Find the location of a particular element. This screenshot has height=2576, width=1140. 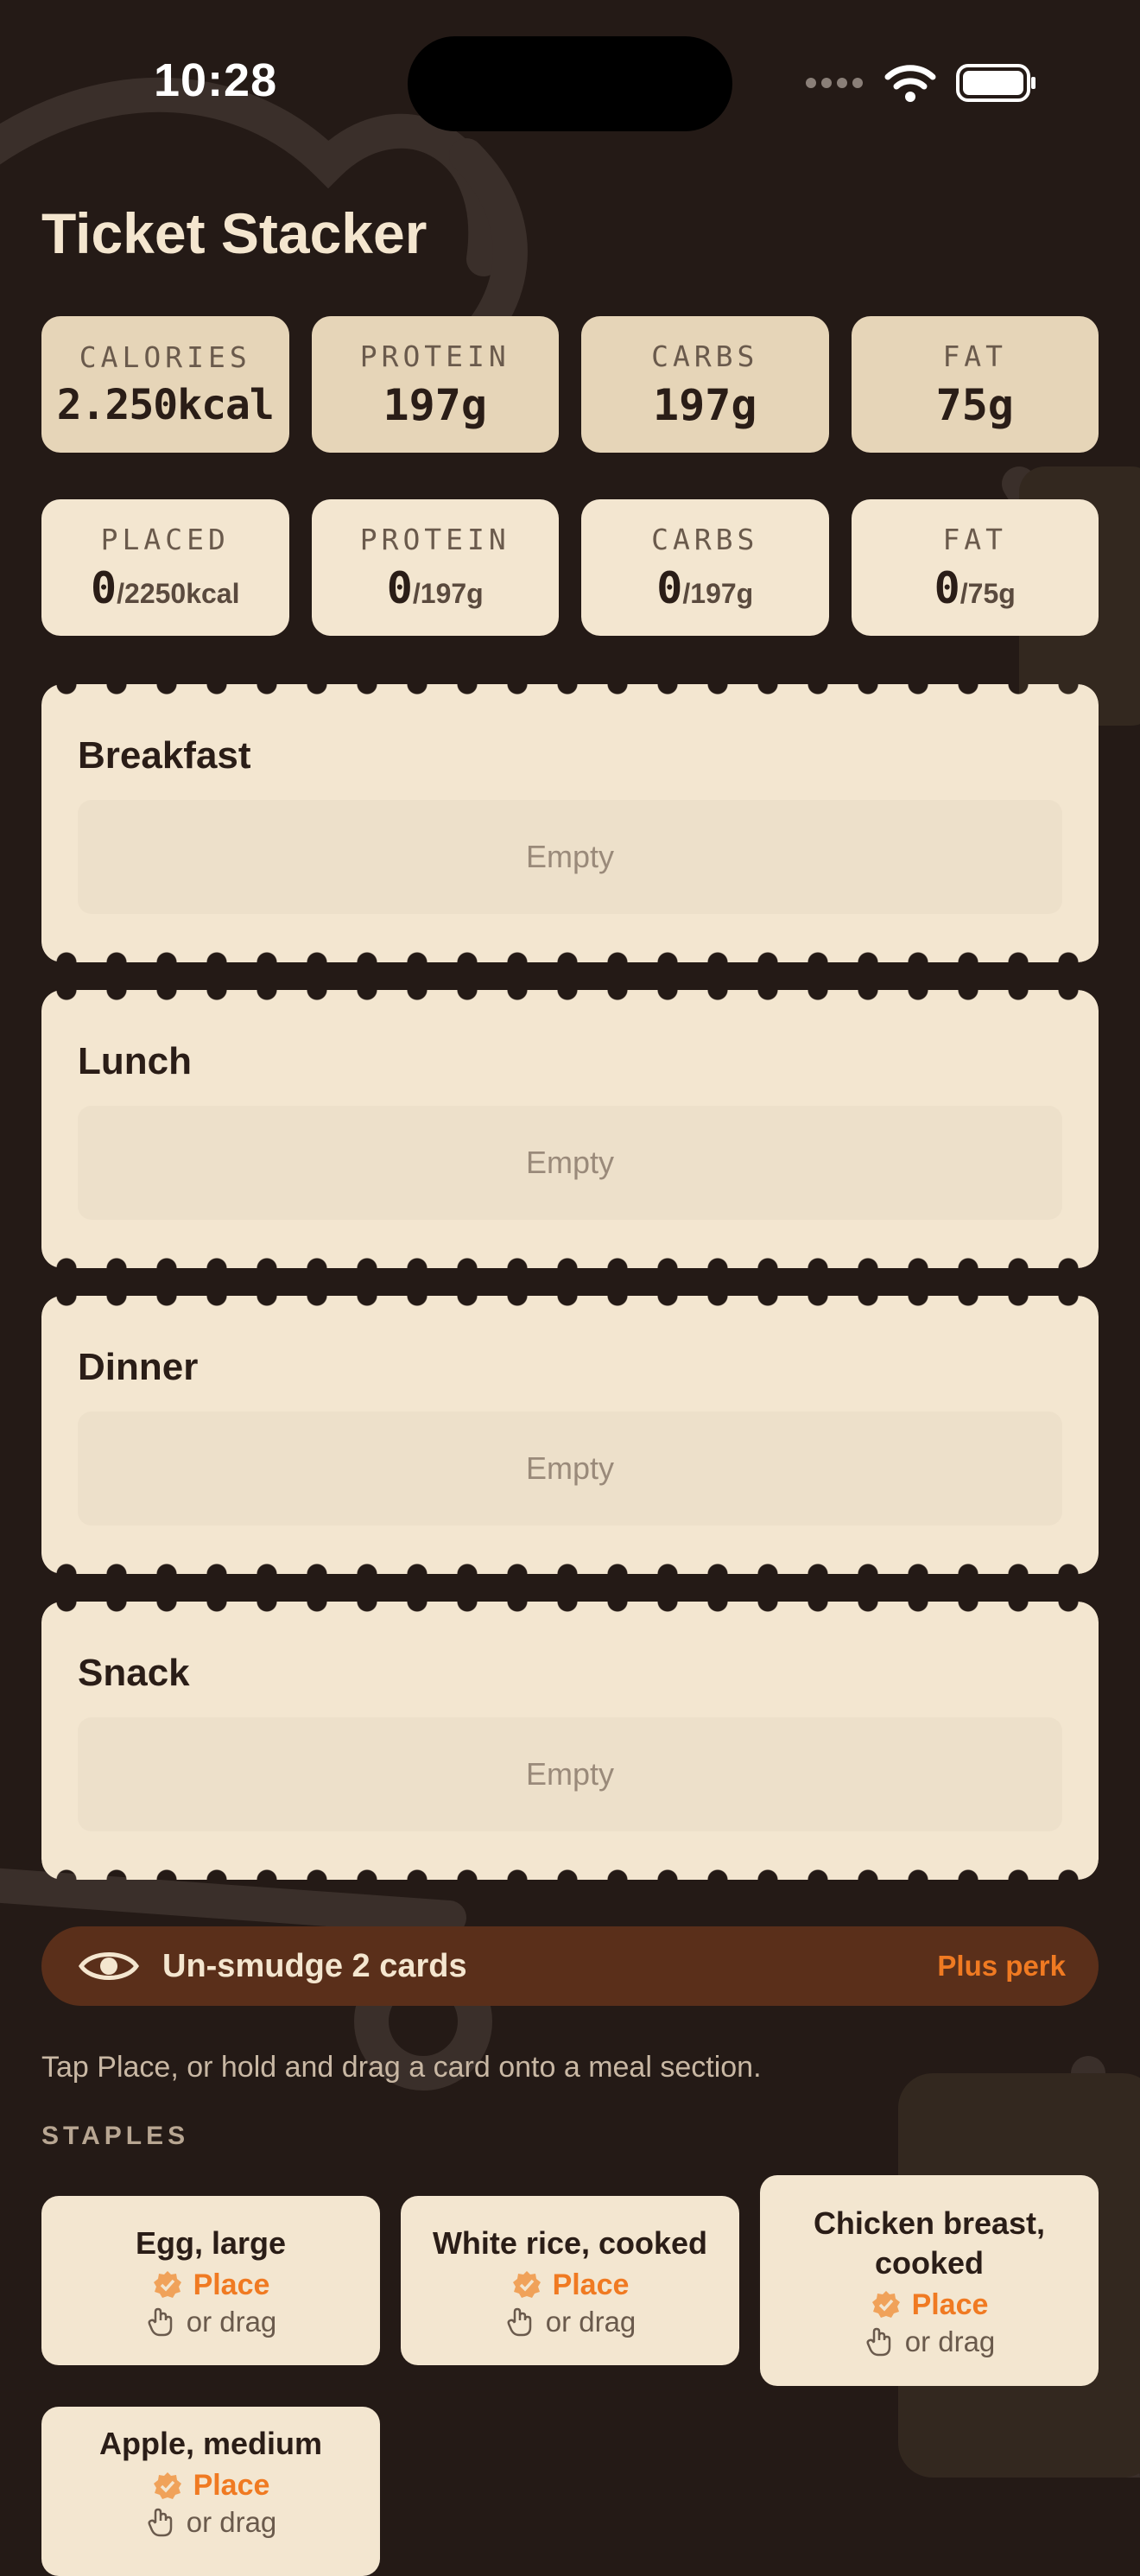

staple-card: Chicken breast, cooked Place or drag is located at coordinates (929, 2280).